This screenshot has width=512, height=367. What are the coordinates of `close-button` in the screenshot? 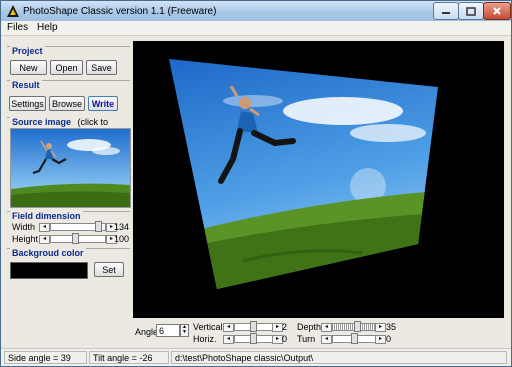 It's located at (497, 11).